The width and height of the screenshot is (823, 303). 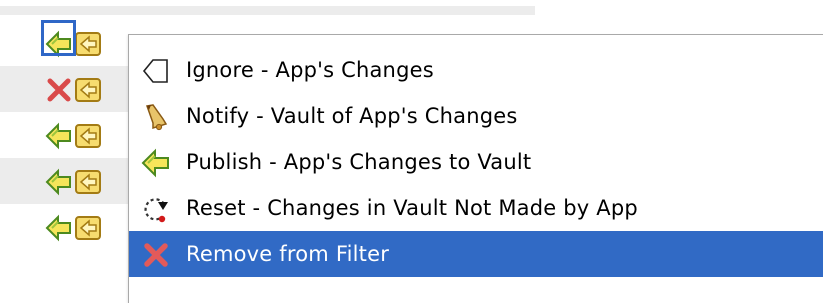 I want to click on focused-cell-outline, so click(x=58, y=38).